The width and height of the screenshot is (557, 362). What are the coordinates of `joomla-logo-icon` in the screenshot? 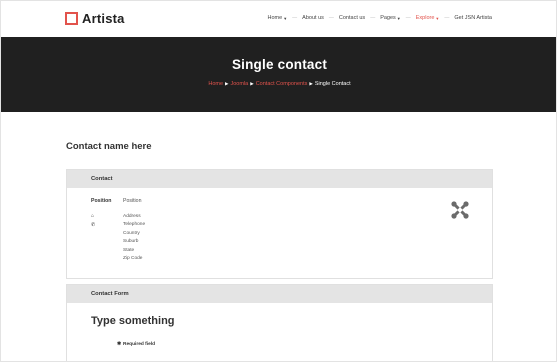 It's located at (460, 210).